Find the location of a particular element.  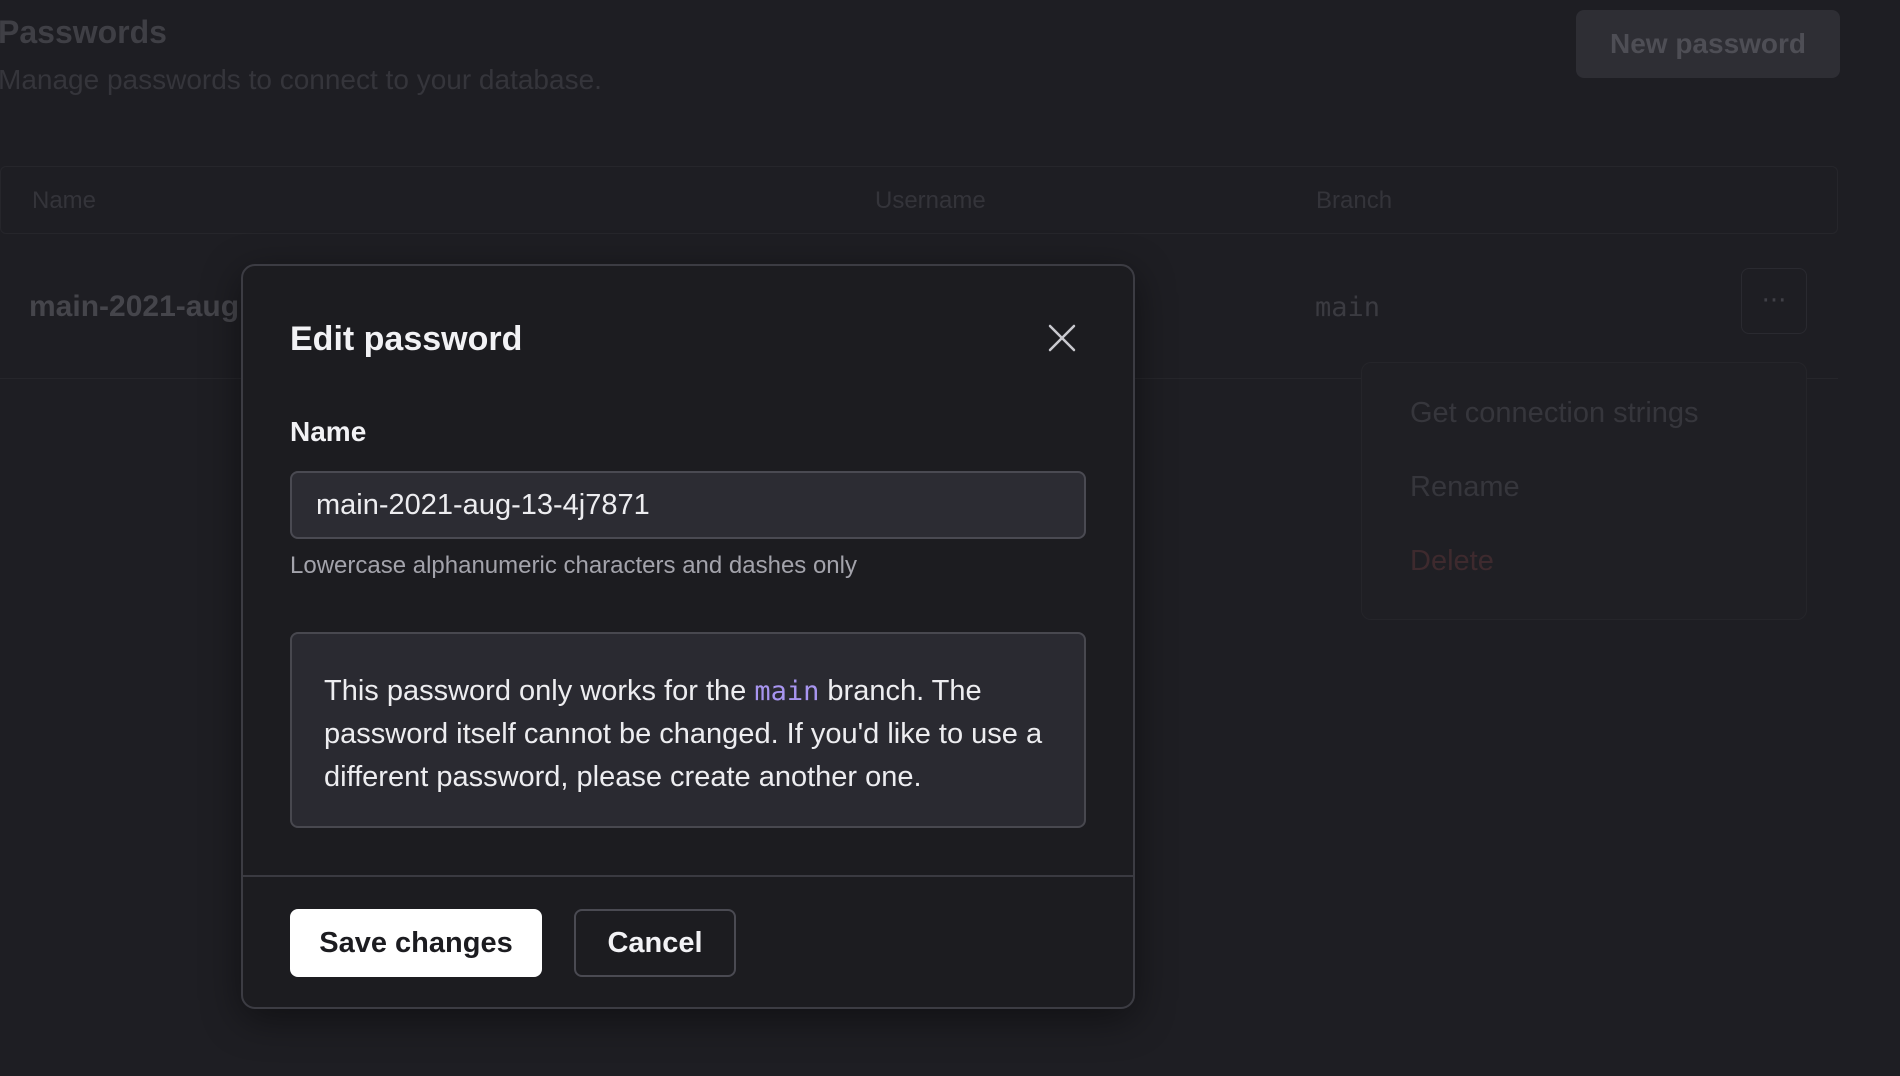

page-title: Passwords is located at coordinates (83, 32).